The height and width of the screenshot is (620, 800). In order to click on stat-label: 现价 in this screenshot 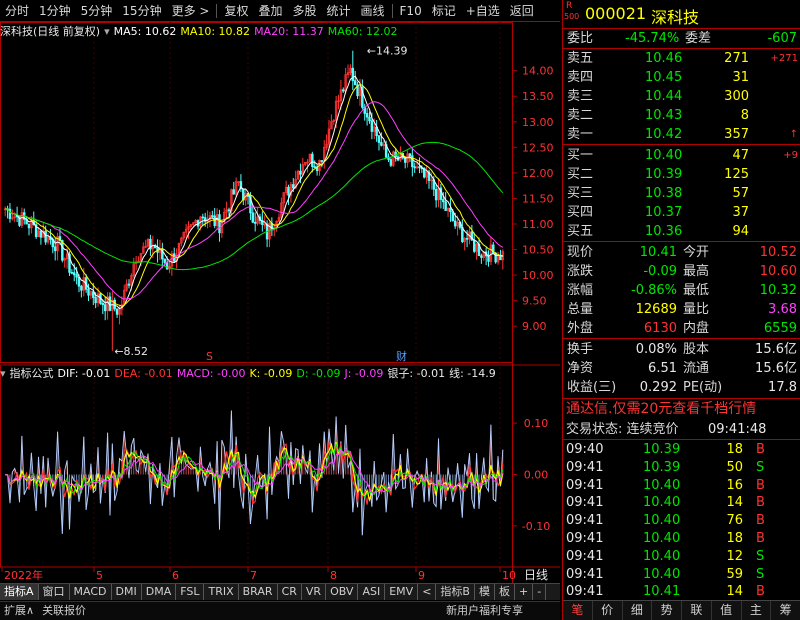, I will do `click(580, 252)`.